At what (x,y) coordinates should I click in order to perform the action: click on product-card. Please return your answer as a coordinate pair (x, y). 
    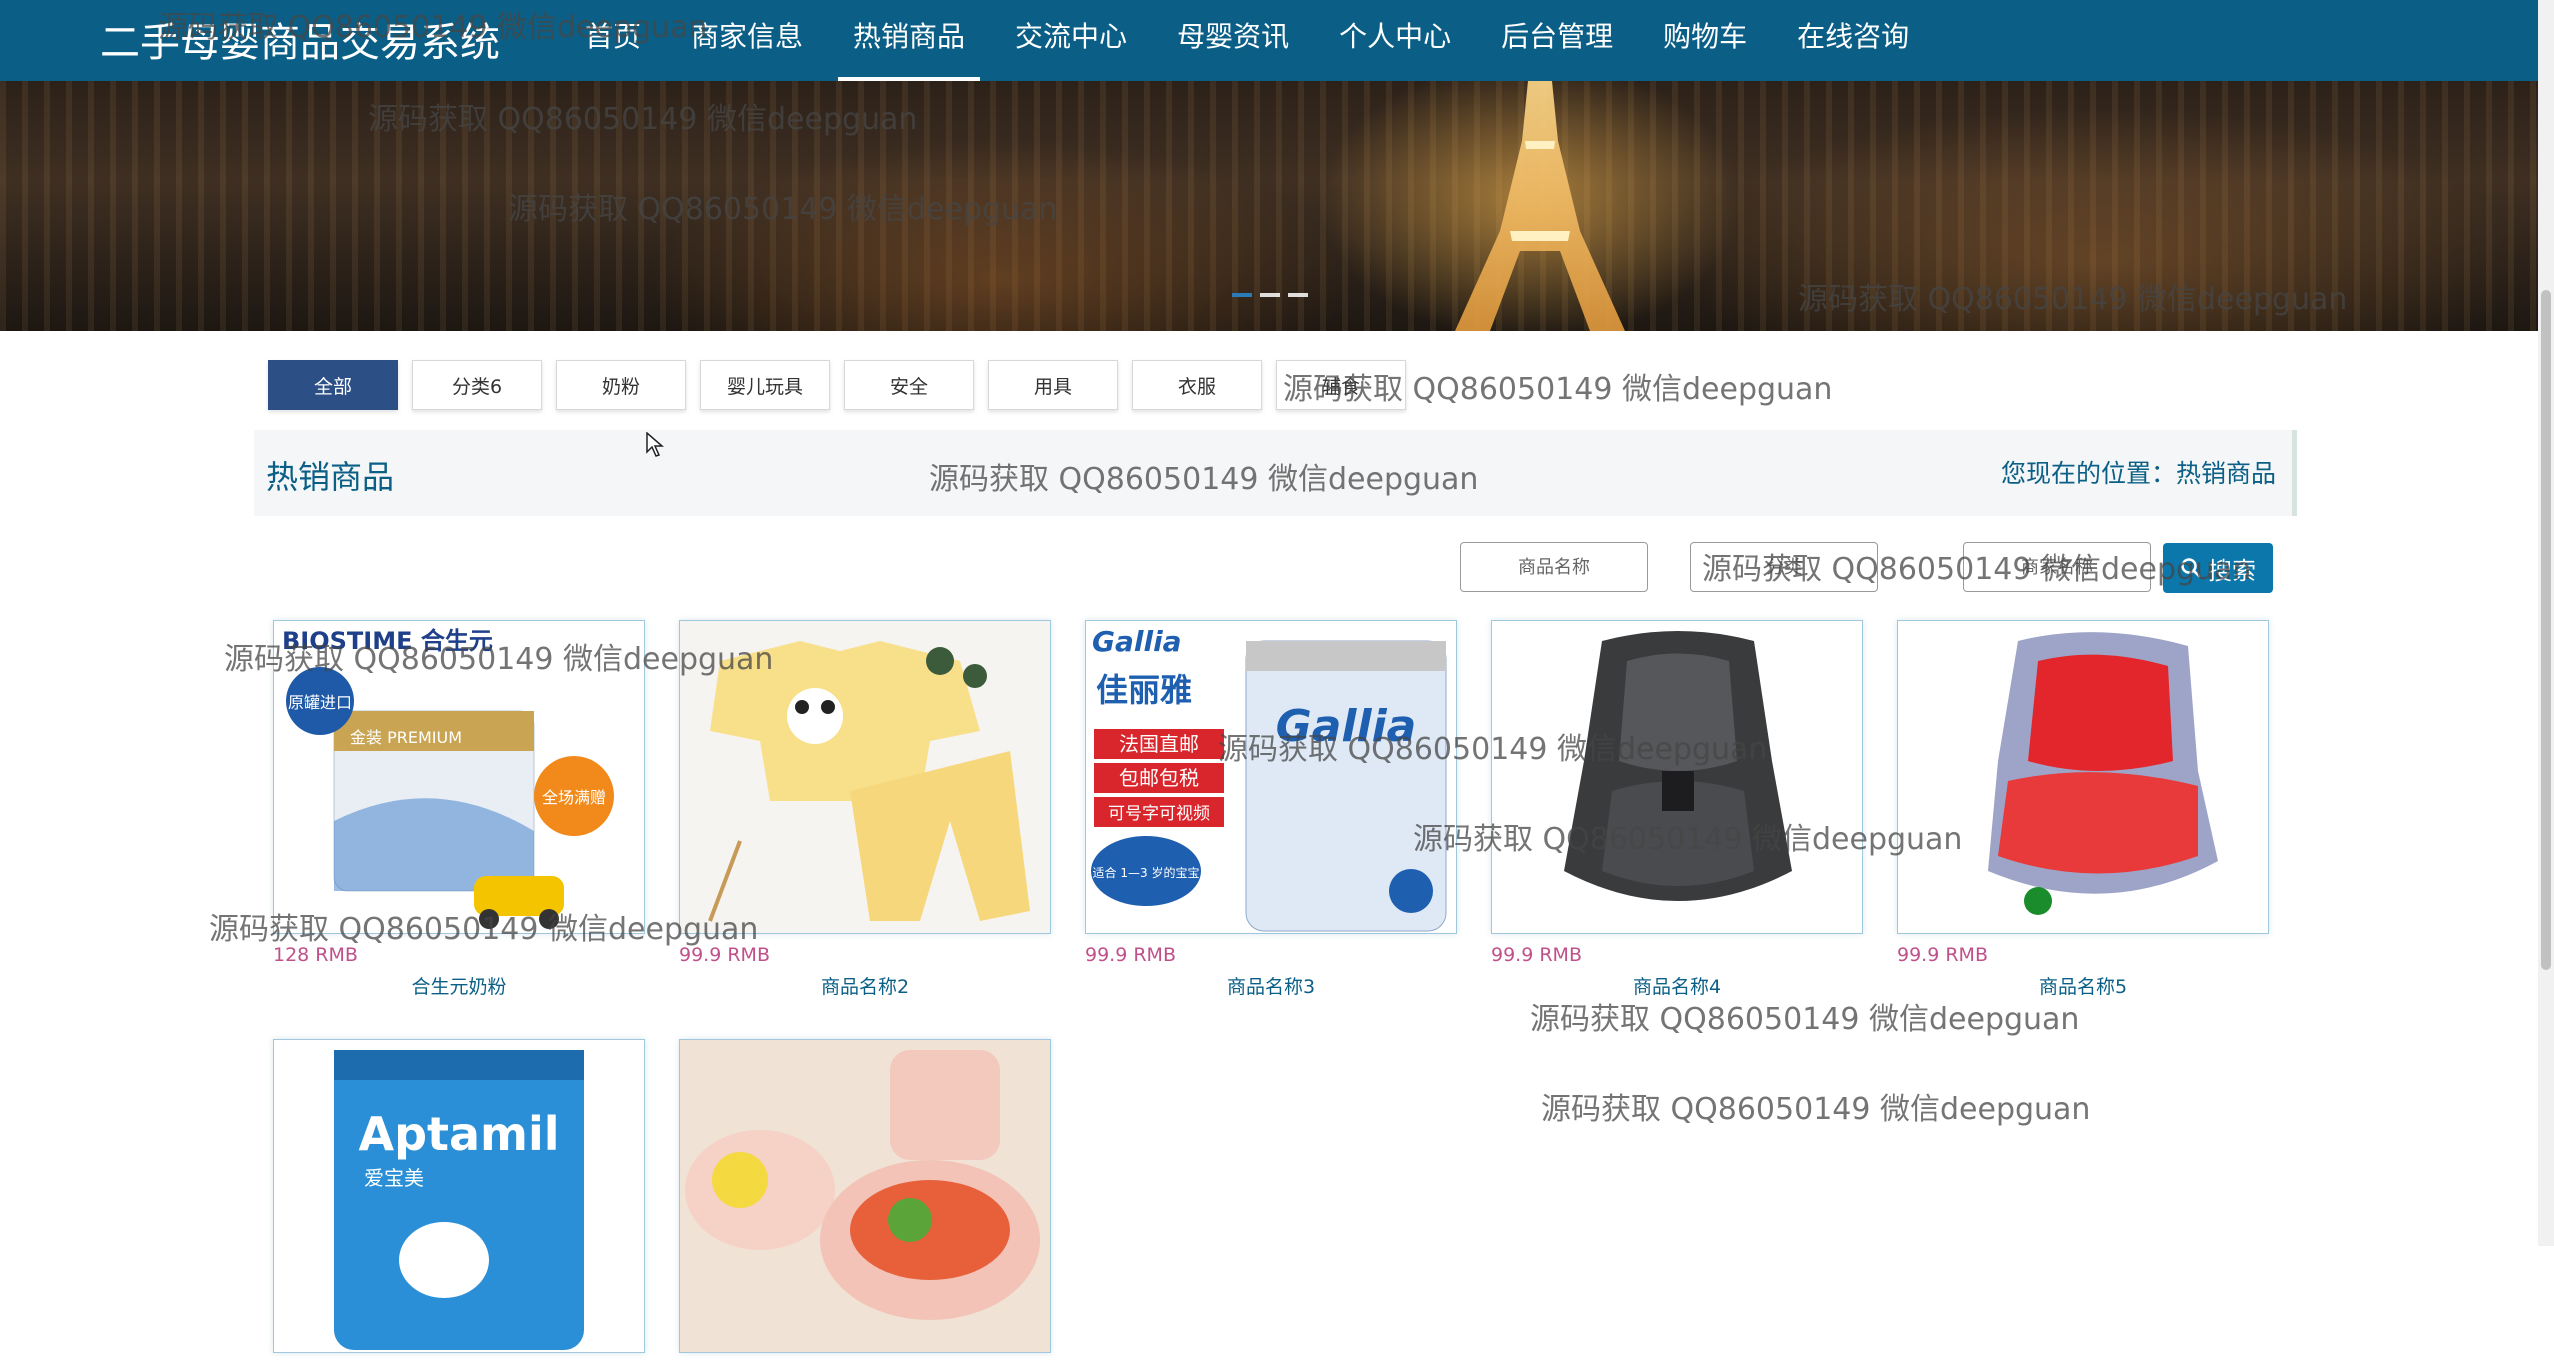
    Looking at the image, I should click on (865, 1201).